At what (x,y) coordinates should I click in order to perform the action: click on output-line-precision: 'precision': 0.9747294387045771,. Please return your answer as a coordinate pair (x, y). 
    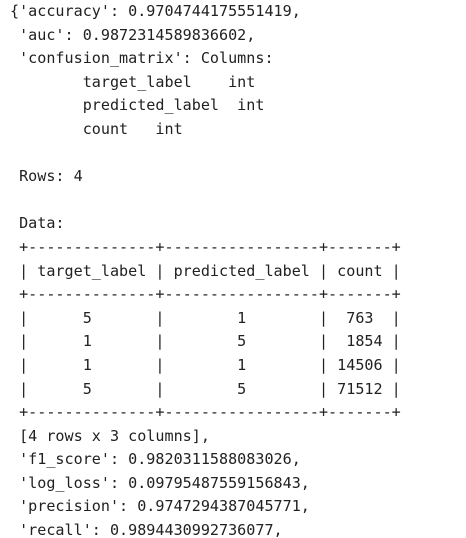
    Looking at the image, I should click on (160, 506).